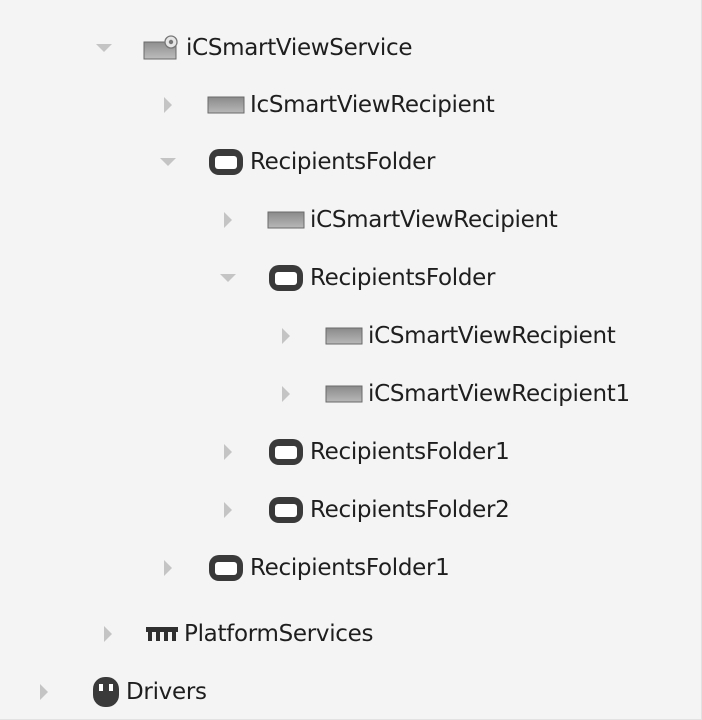  Describe the element at coordinates (410, 510) in the screenshot. I see `tree-node-label: RecipientsFolder2` at that location.